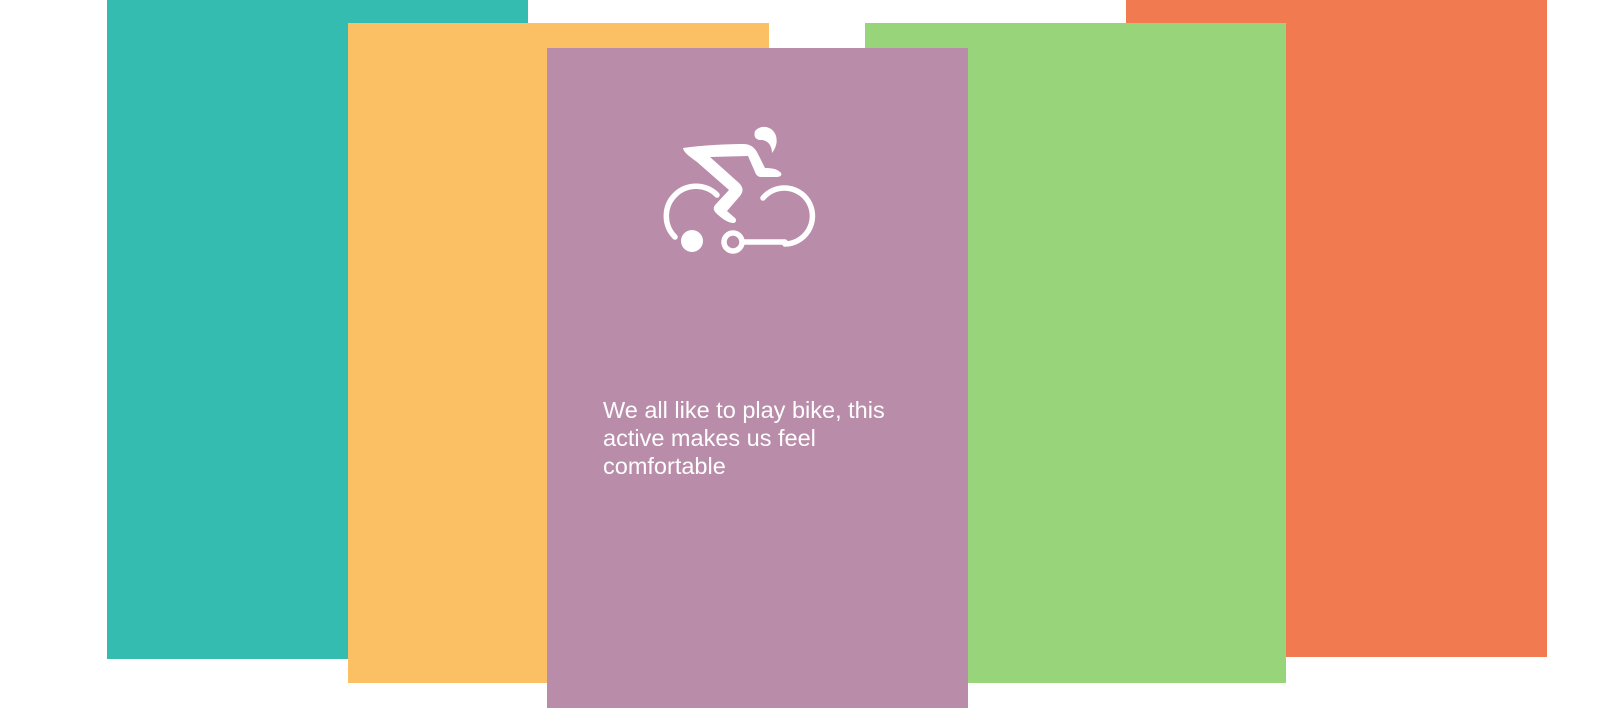  Describe the element at coordinates (739, 190) in the screenshot. I see `cyclist-icon` at that location.